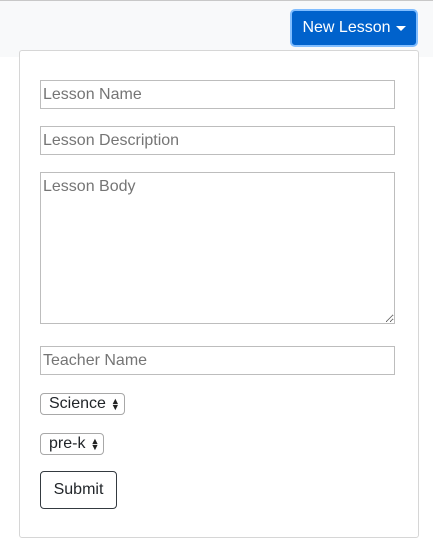 This screenshot has width=433, height=554. I want to click on submit-button: Submit, so click(78, 490).